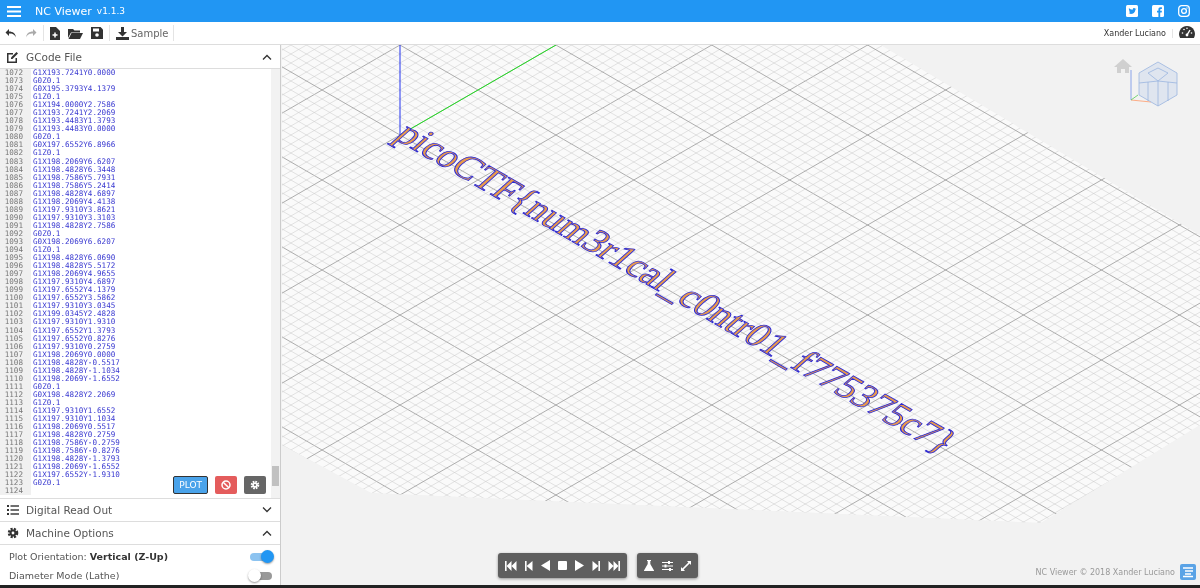  I want to click on menu-icon, so click(14, 11).